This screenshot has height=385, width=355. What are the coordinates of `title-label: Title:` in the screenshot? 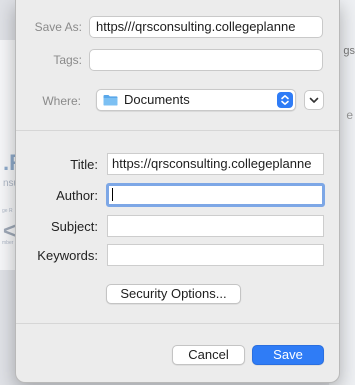 It's located at (84, 164).